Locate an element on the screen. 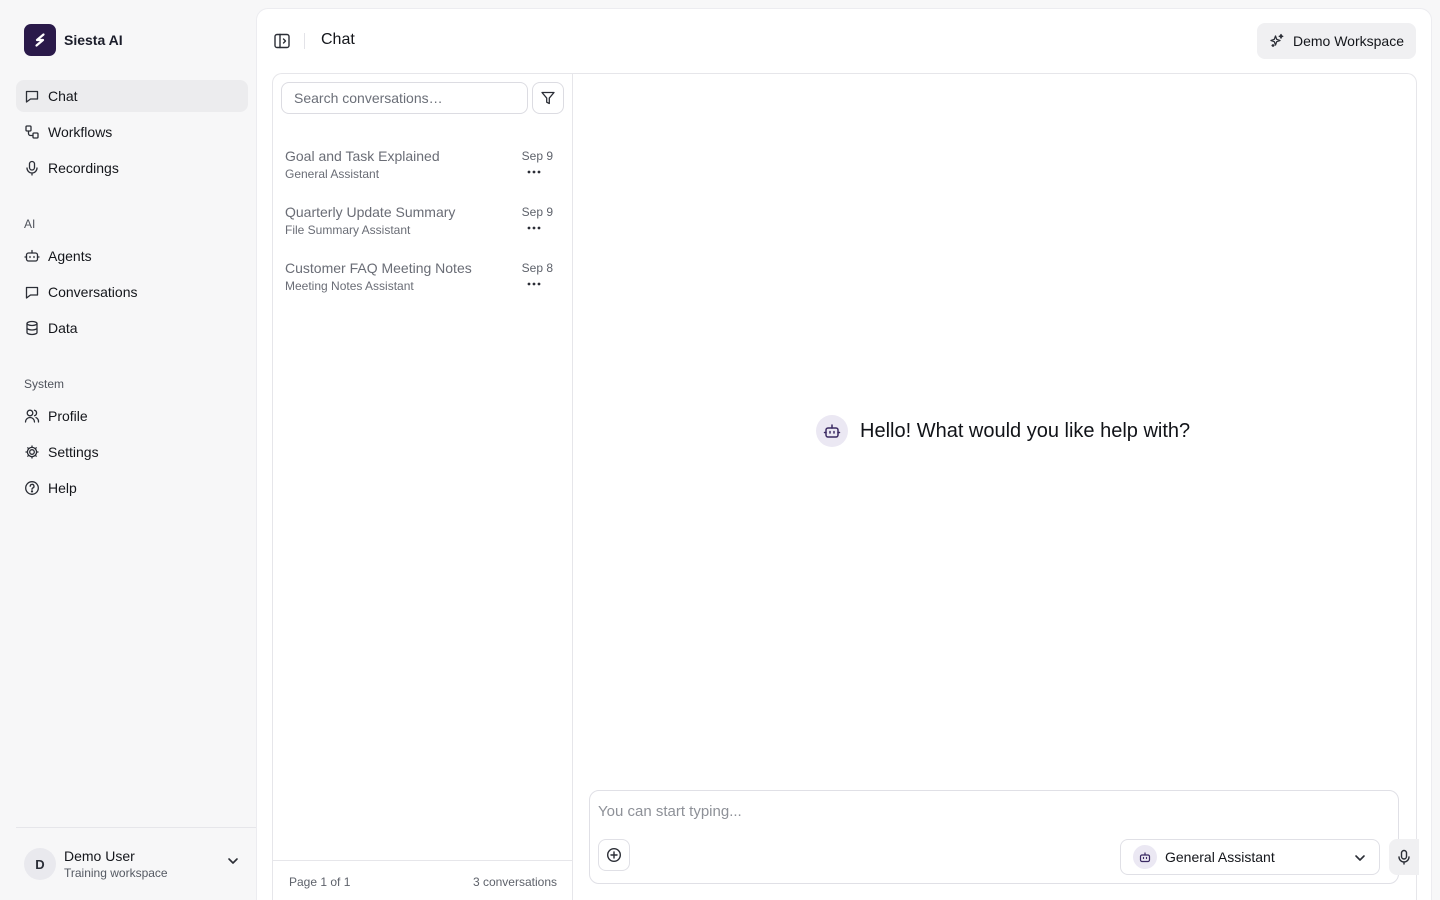 The width and height of the screenshot is (1440, 900). topbar: Chat Demo Workspace is located at coordinates (844, 41).